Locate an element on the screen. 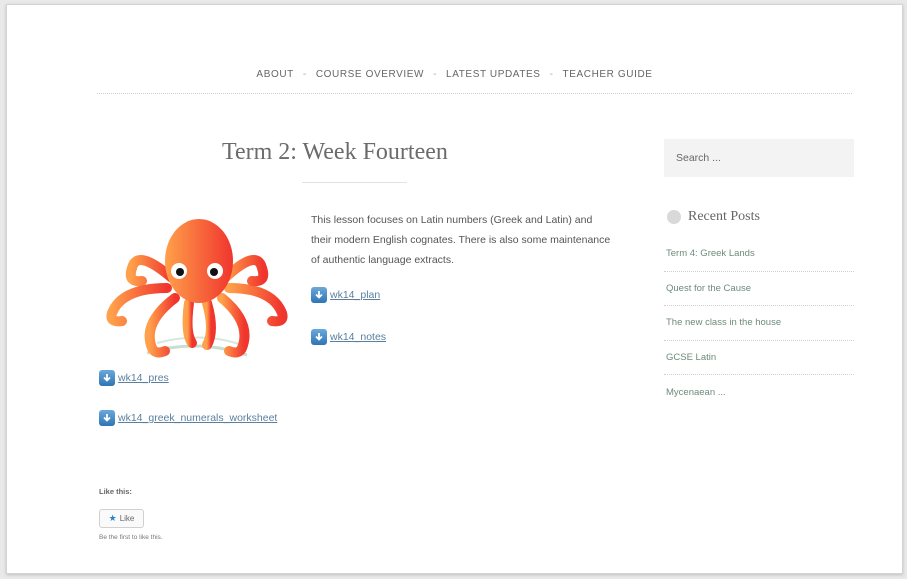  like-button: ★ Like is located at coordinates (121, 518).